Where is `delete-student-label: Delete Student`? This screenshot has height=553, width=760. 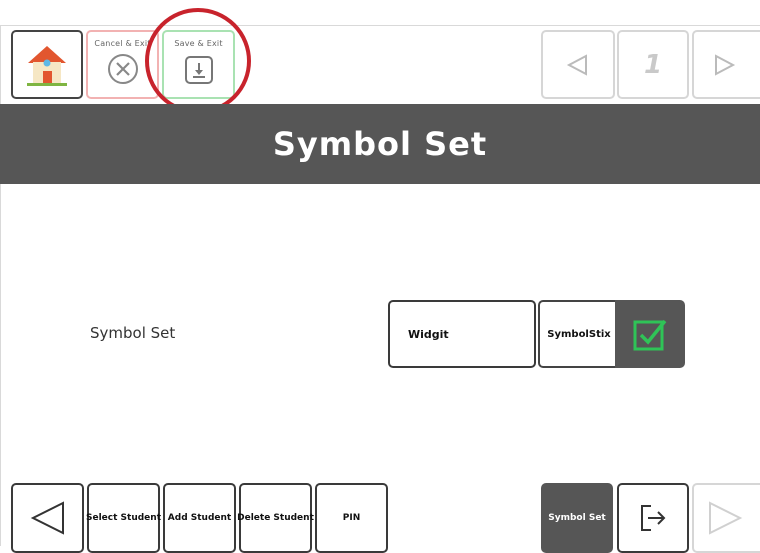 delete-student-label: Delete Student is located at coordinates (275, 518).